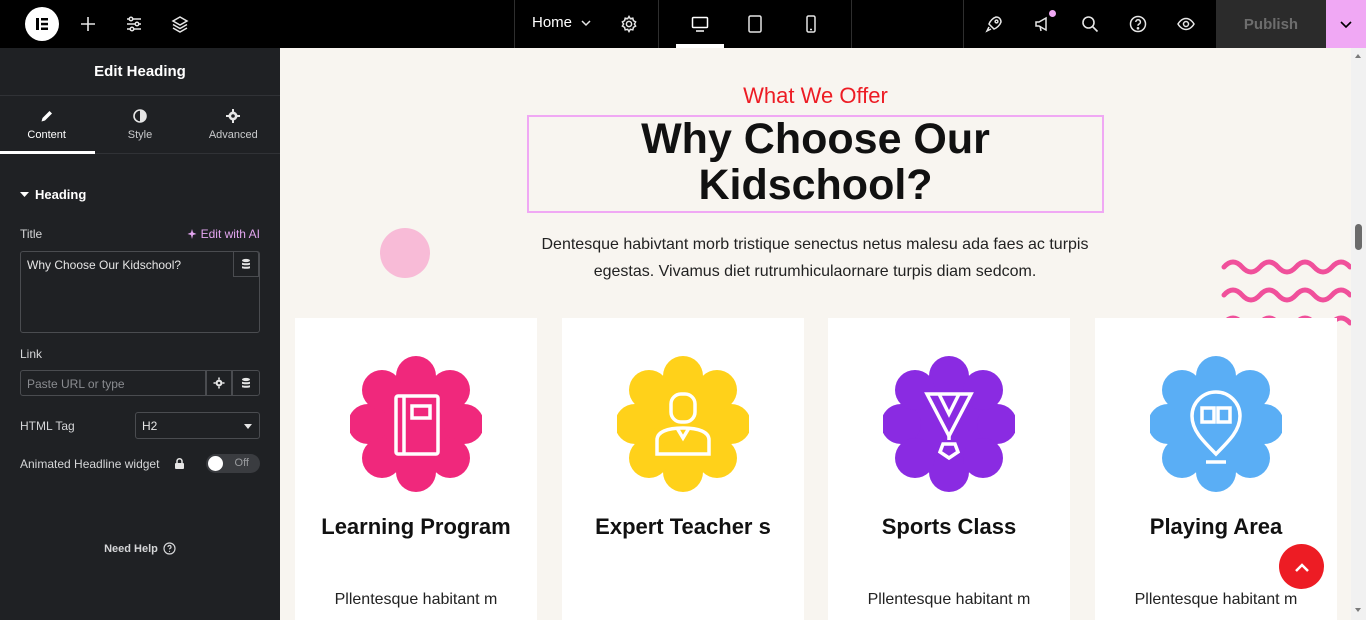 This screenshot has width=1366, height=620. I want to click on publish-options-button, so click(1346, 24).